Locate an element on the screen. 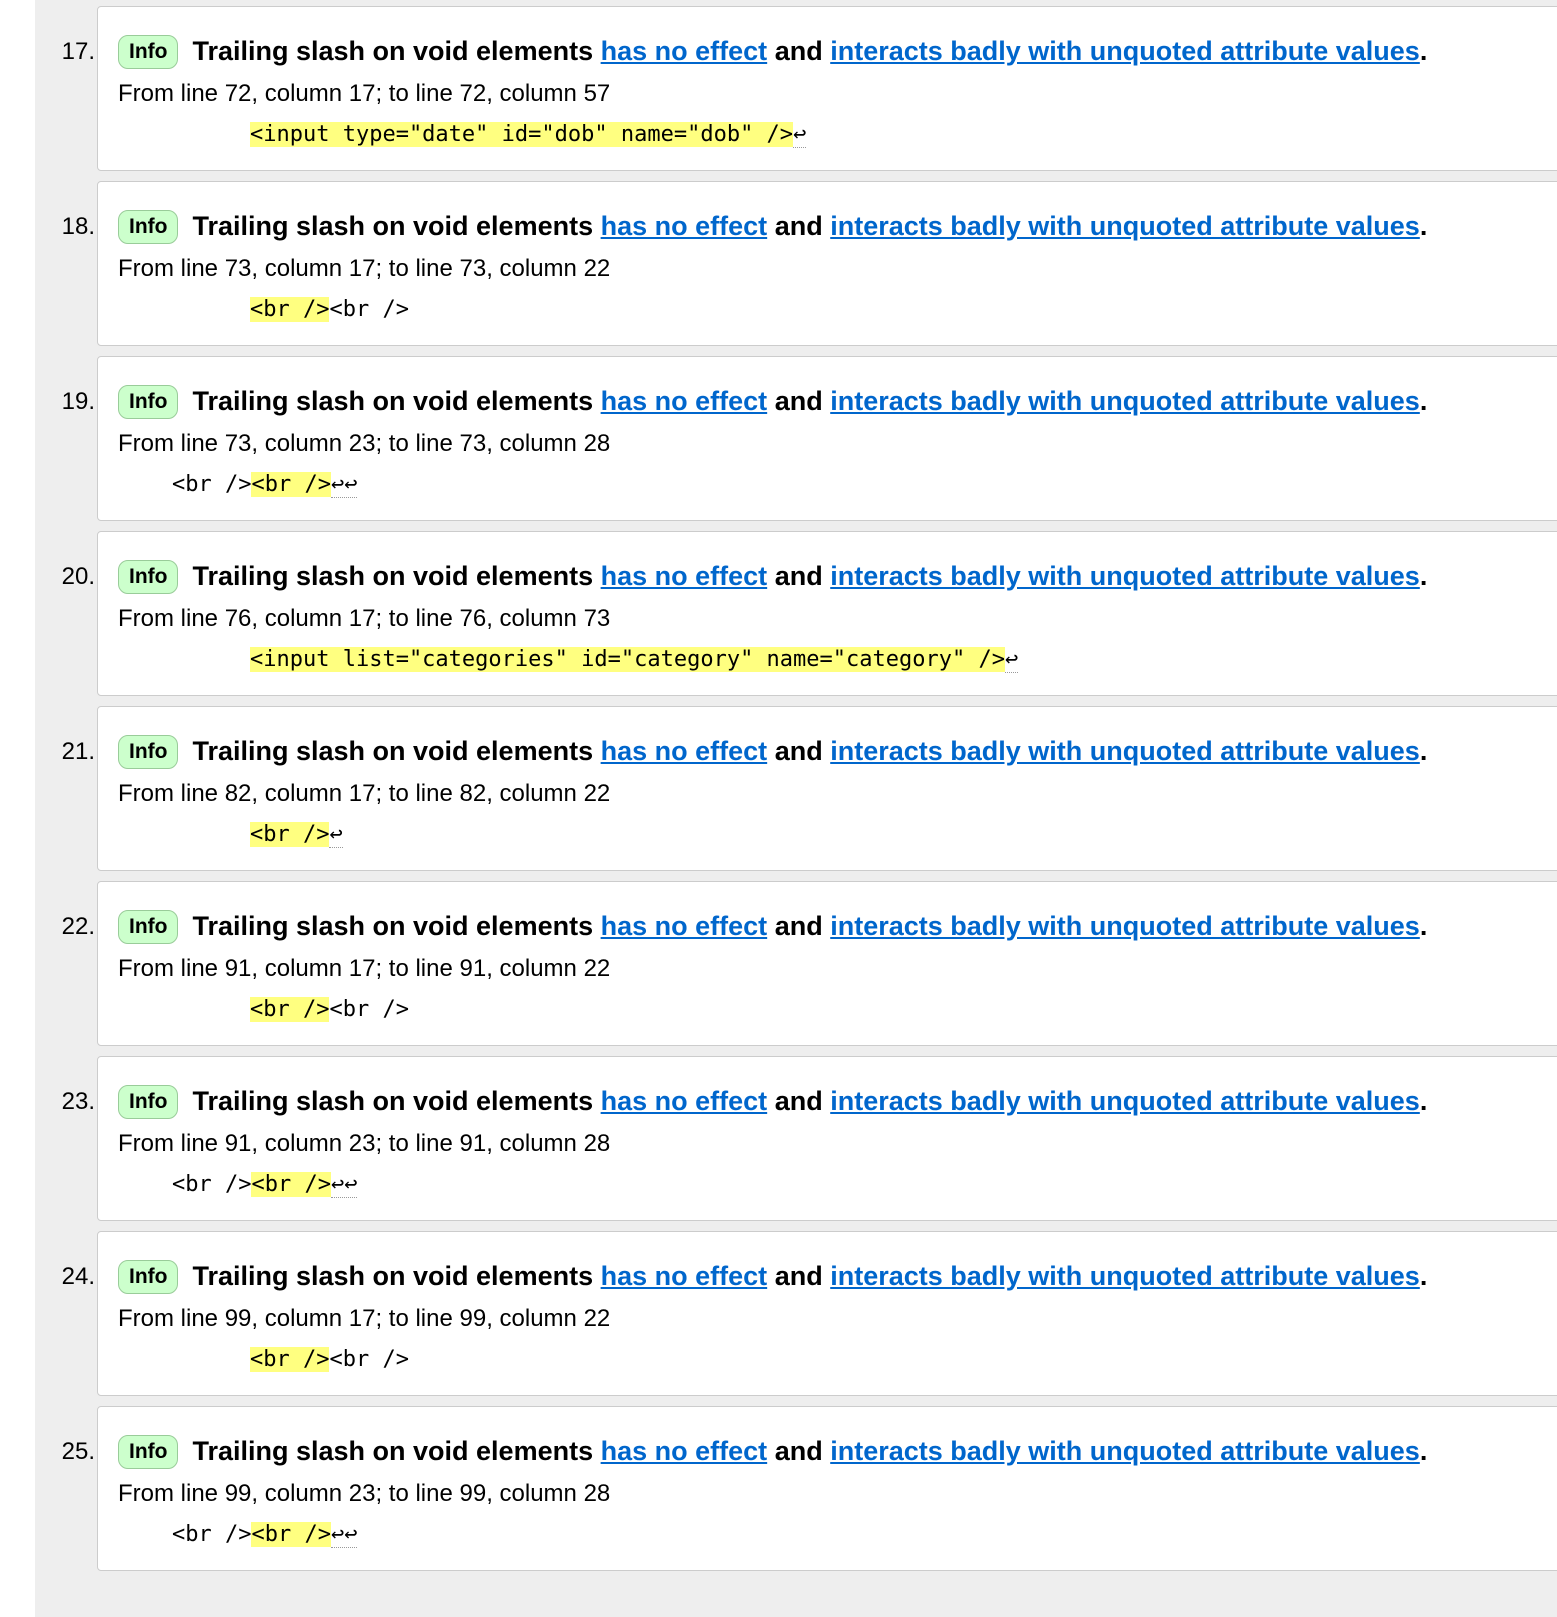 This screenshot has width=1557, height=1617. extract-context-after: <br /> is located at coordinates (369, 1009).